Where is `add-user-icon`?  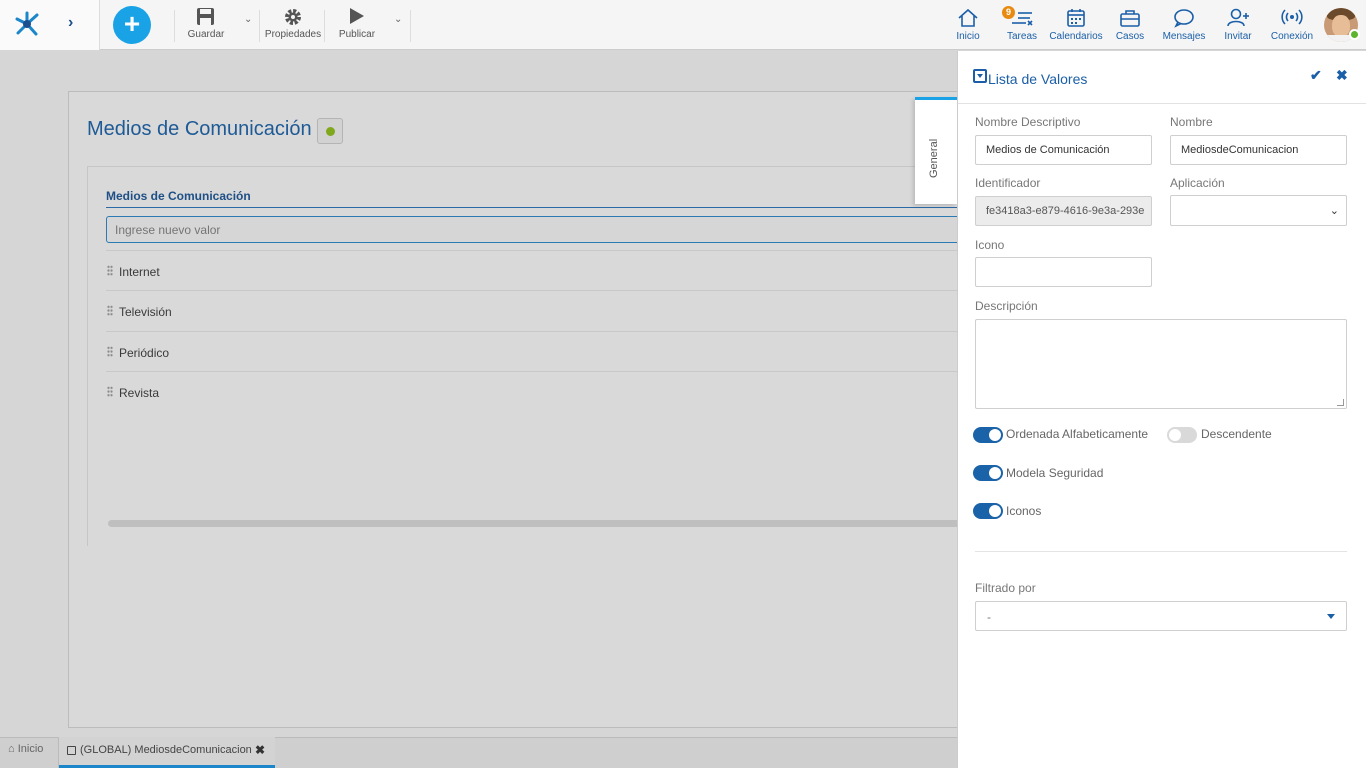
add-user-icon is located at coordinates (1238, 17).